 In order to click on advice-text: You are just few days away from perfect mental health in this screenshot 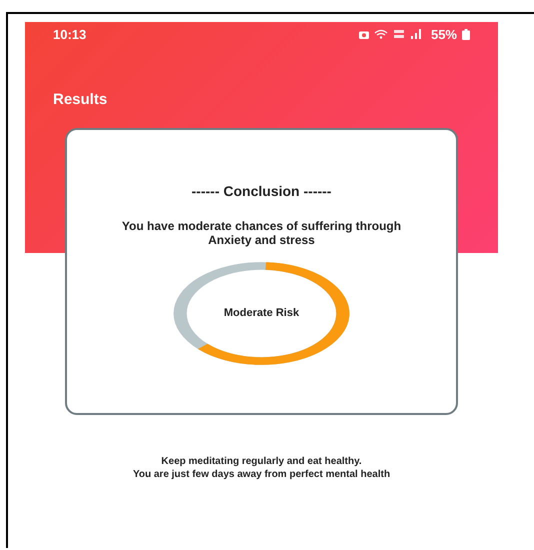, I will do `click(261, 474)`.